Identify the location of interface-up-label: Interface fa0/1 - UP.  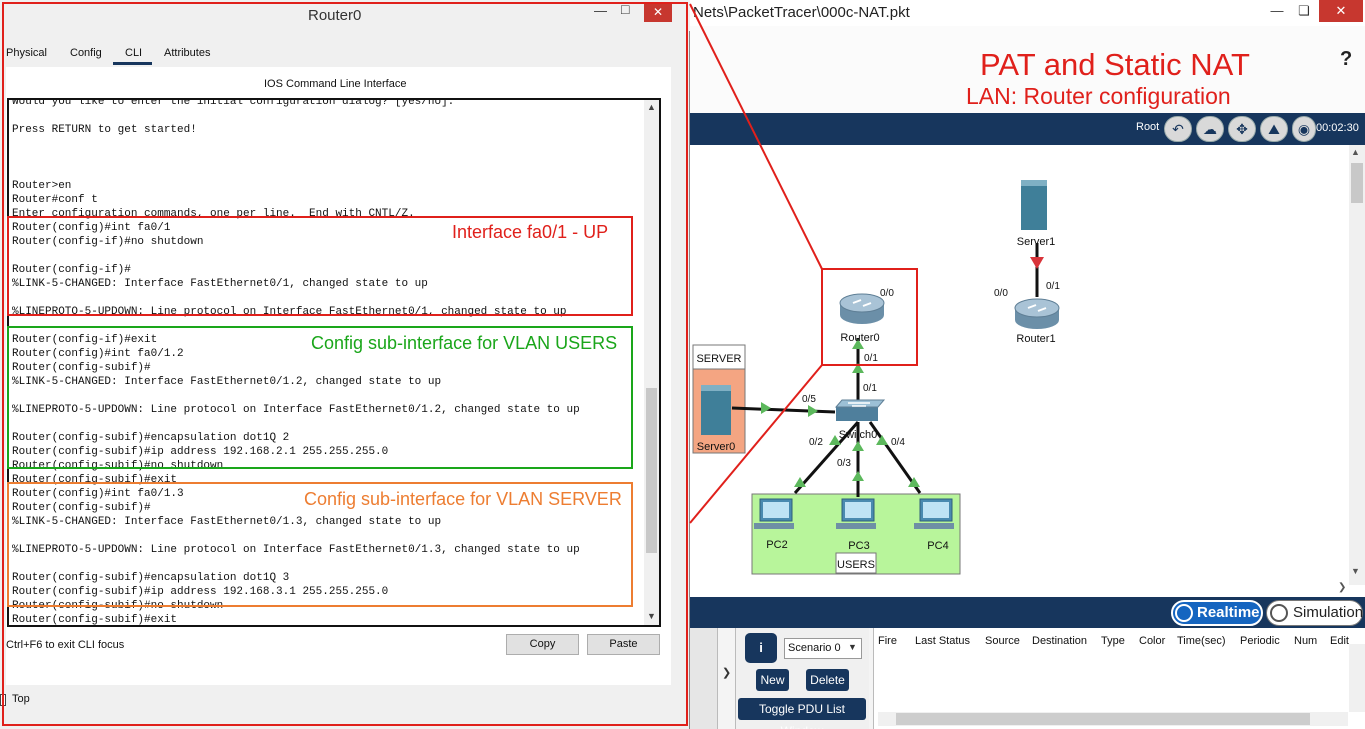
(530, 232).